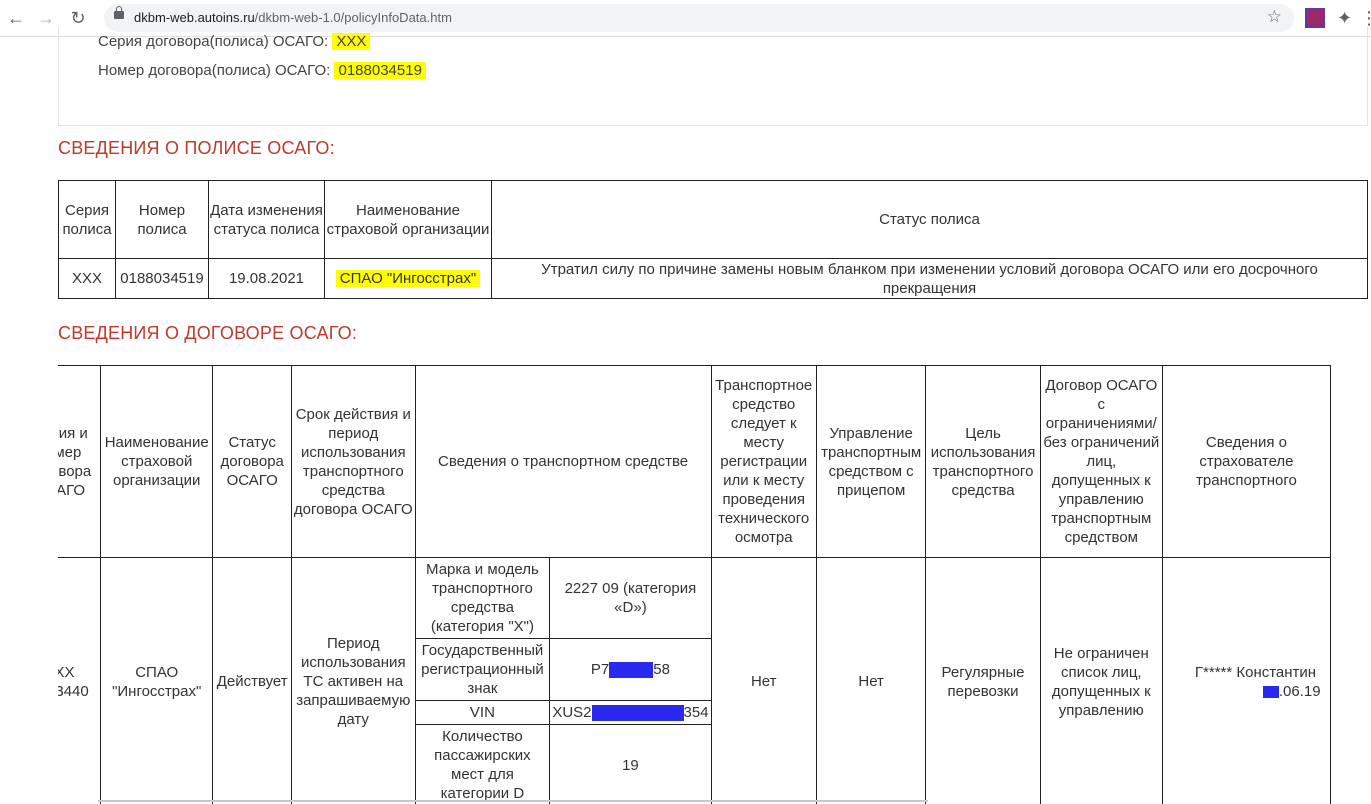 This screenshot has height=804, width=1371. What do you see at coordinates (214, 70) in the screenshot?
I see `number-label: Номер договора(полиса) ОСАГО:` at bounding box center [214, 70].